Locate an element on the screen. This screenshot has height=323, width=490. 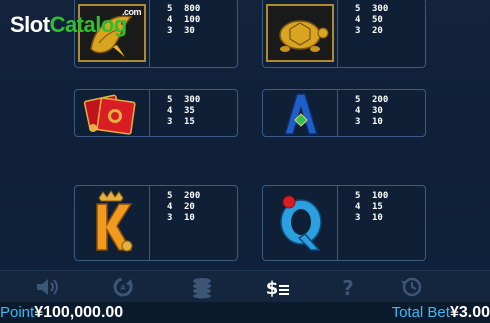
pay-values: 5 300 4 35 3 15 is located at coordinates (183, 111).